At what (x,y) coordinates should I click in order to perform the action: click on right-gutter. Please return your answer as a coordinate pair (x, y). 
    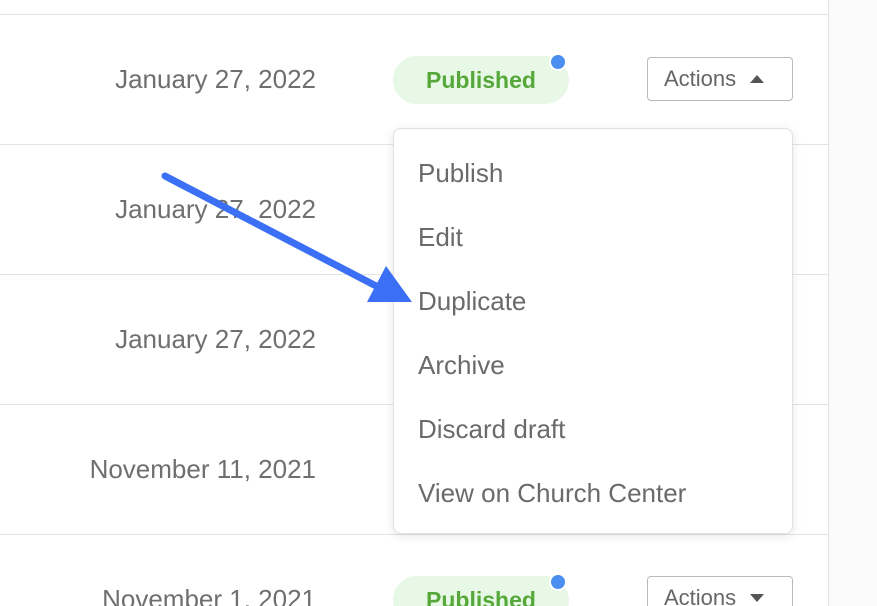
    Looking at the image, I should click on (853, 303).